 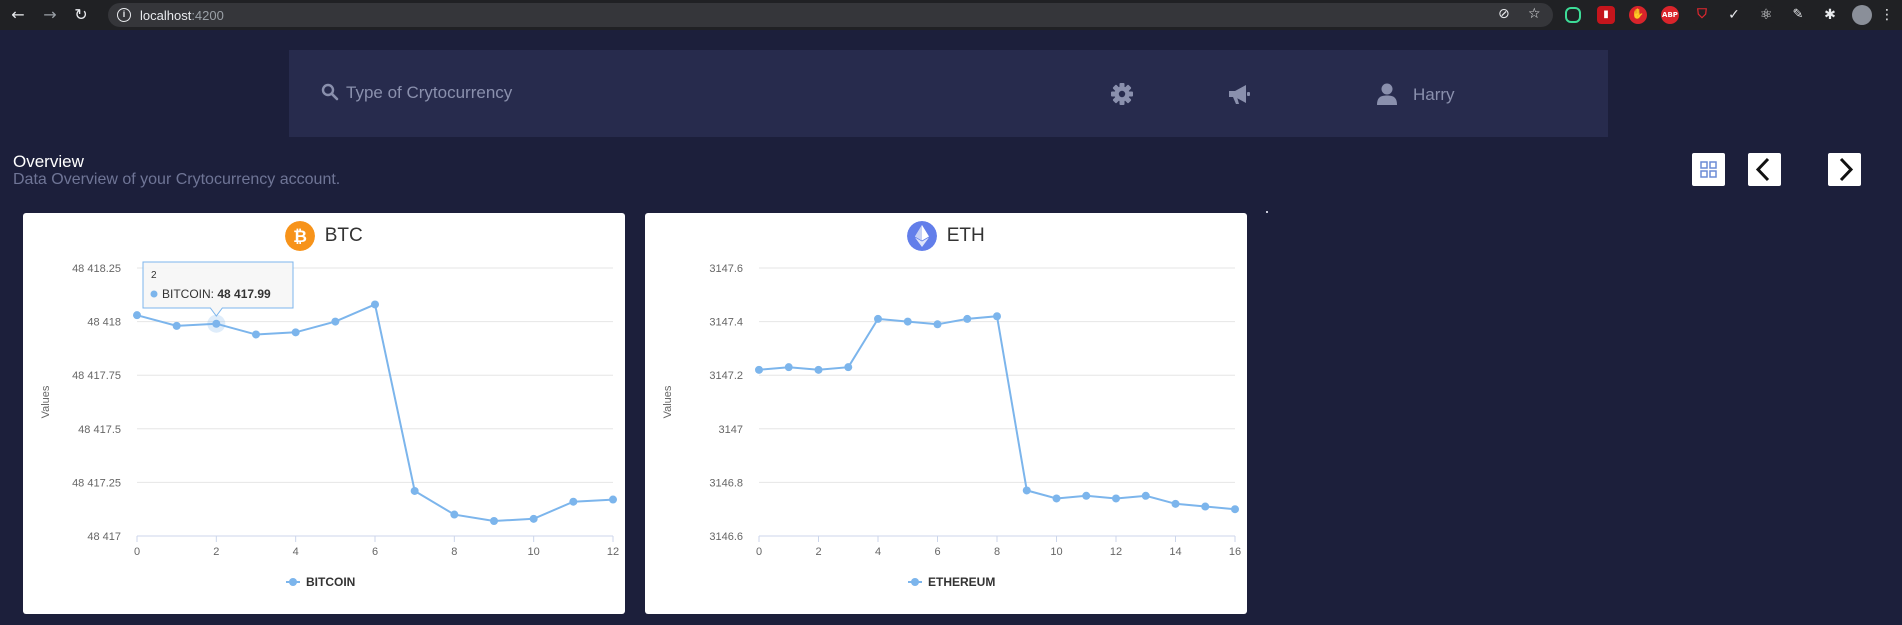 I want to click on y-tick-label: 3147.2, so click(x=726, y=376).